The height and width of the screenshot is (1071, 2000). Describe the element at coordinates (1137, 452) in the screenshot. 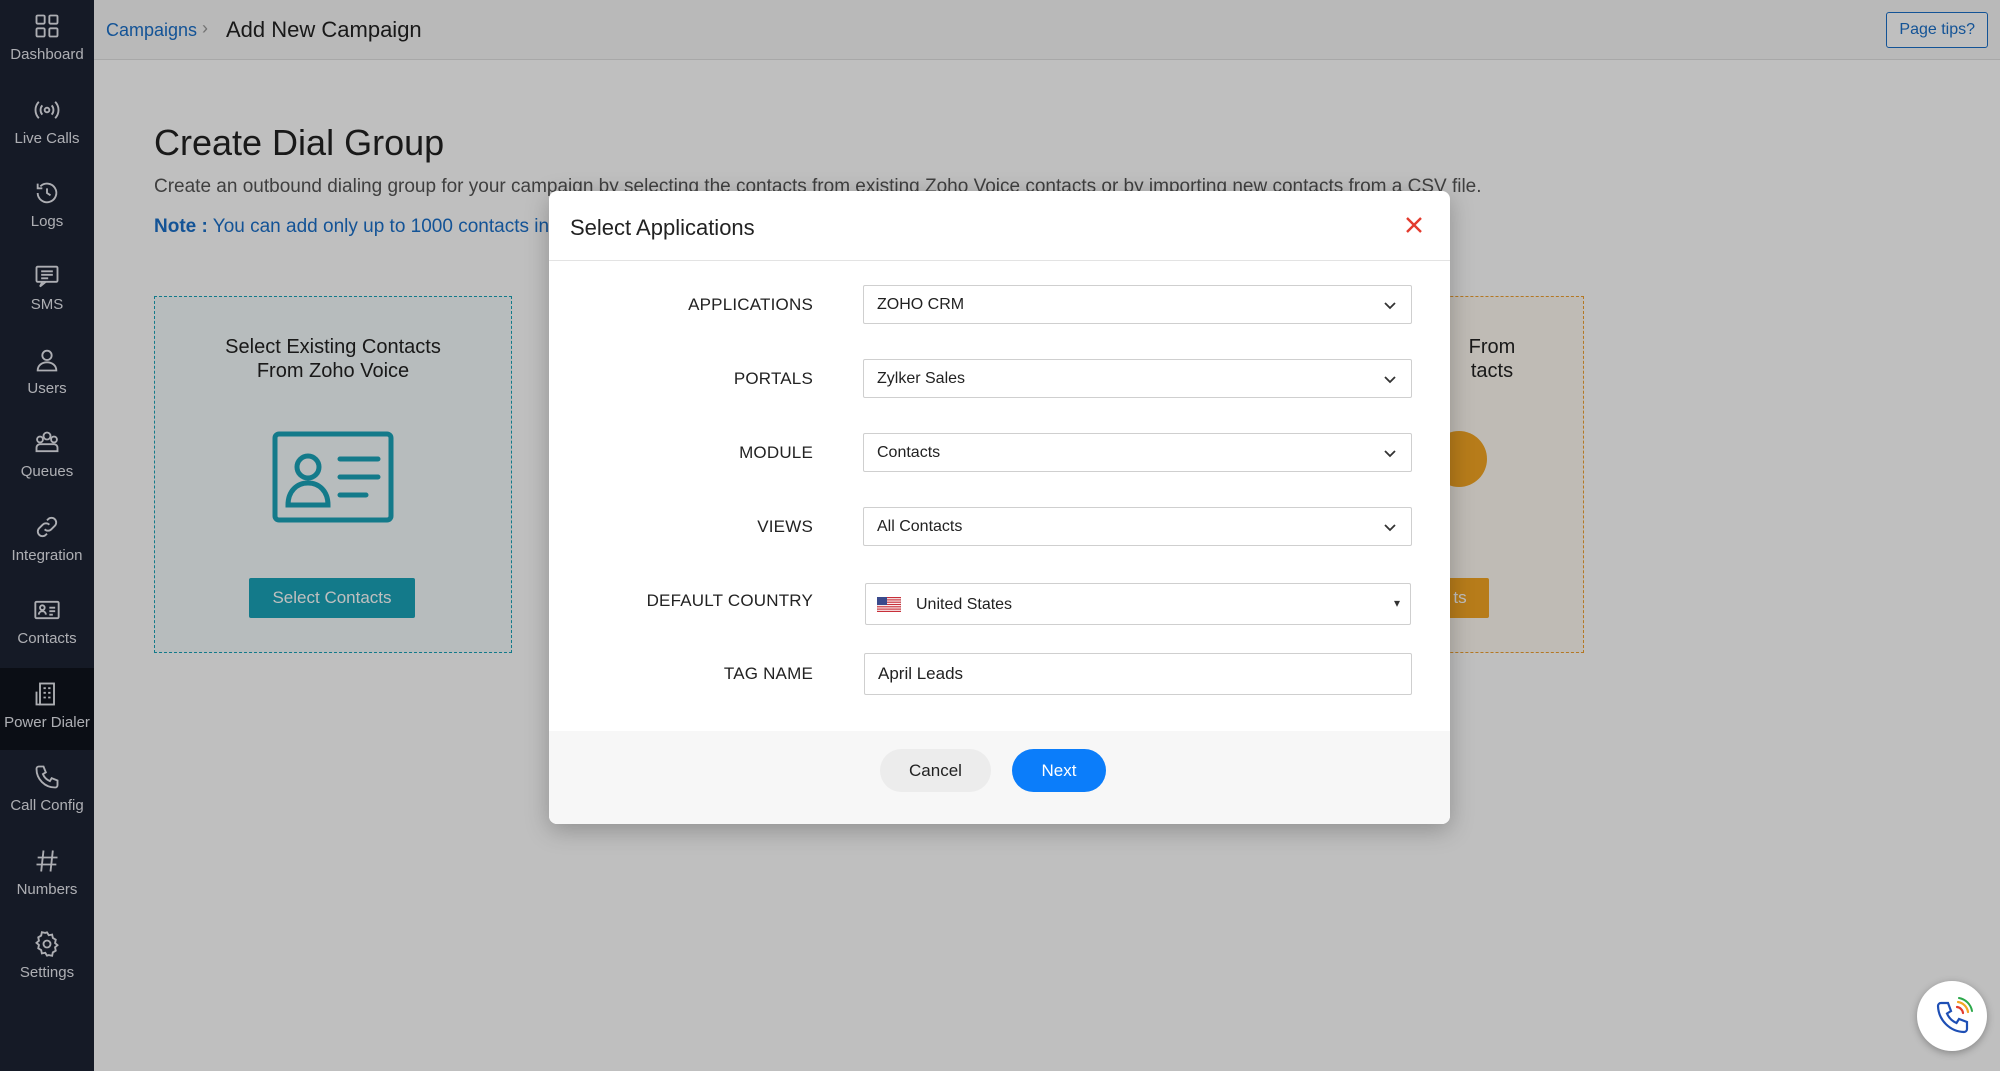

I see `module-select: Contacts` at that location.